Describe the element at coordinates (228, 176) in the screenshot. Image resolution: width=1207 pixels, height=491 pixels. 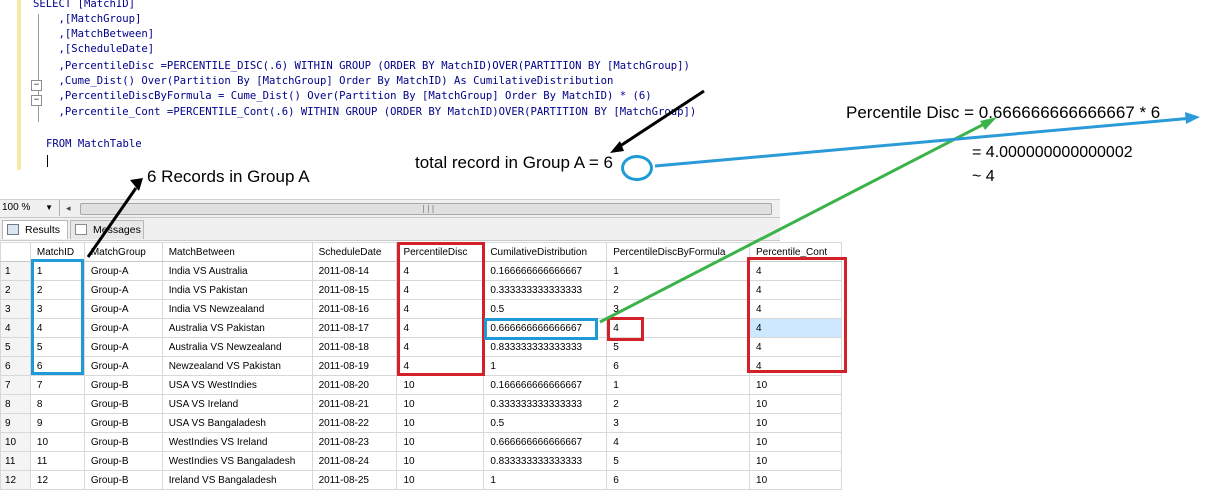
I see `records-note: 6 Records in Group A` at that location.